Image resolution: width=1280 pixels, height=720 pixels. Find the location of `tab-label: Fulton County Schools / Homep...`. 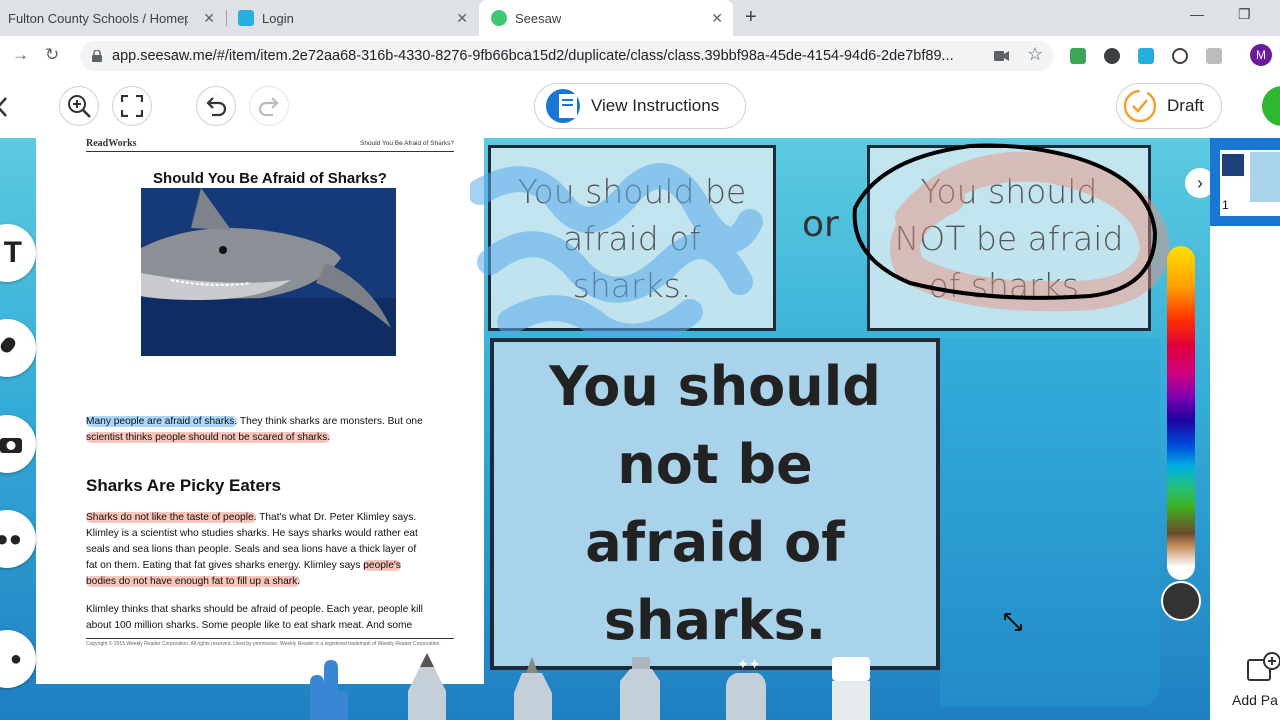

tab-label: Fulton County Schools / Homep... is located at coordinates (98, 18).